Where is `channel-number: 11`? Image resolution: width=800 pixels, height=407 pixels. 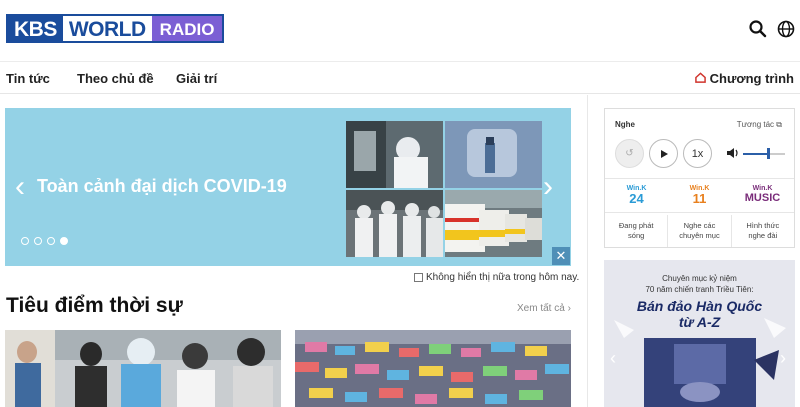
channel-number: 11 is located at coordinates (699, 198).